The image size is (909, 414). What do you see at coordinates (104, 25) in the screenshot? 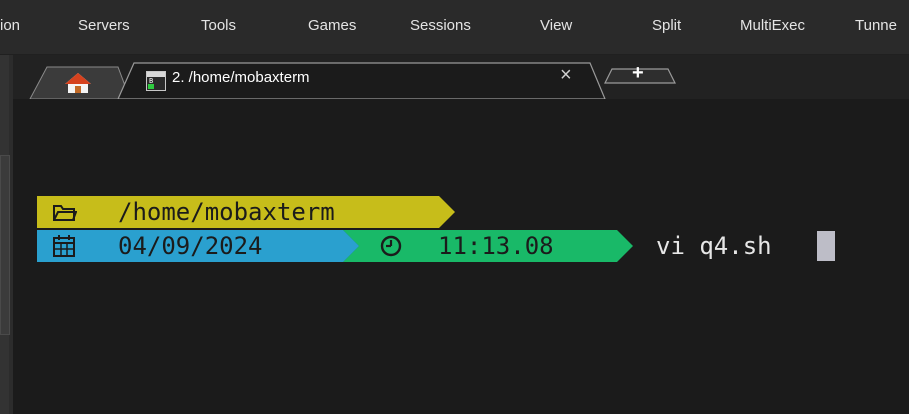
I see `menu-servers: Servers` at bounding box center [104, 25].